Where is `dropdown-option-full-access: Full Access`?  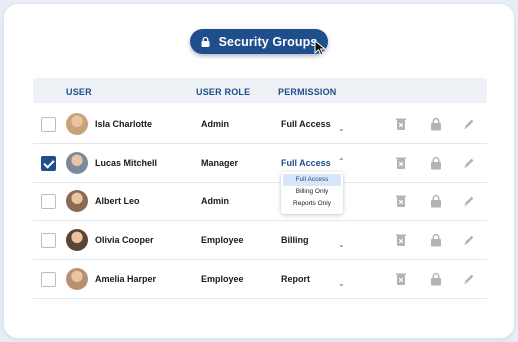 dropdown-option-full-access: Full Access is located at coordinates (312, 180).